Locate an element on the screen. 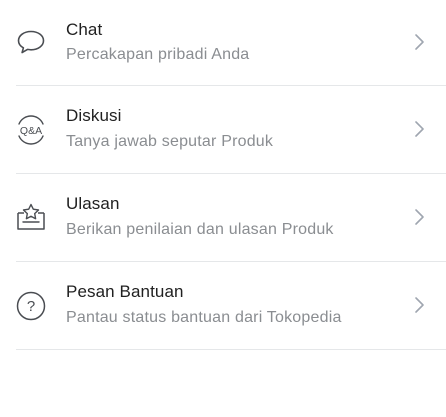  qa-icon: Q&A is located at coordinates (31, 130).